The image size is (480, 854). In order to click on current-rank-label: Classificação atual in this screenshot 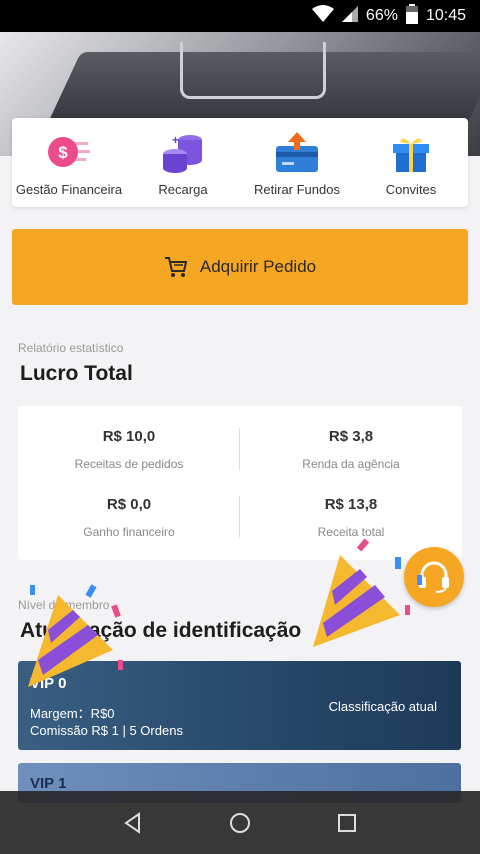, I will do `click(382, 706)`.